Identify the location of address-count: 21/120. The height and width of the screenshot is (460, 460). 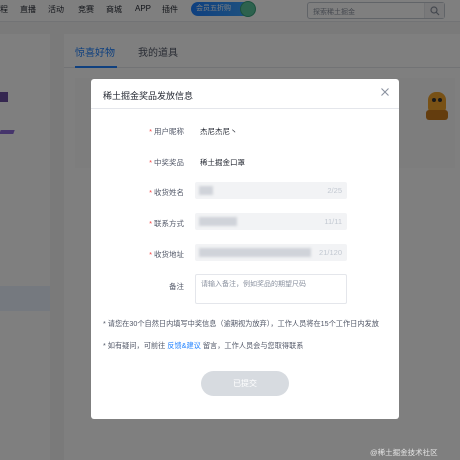
(330, 252).